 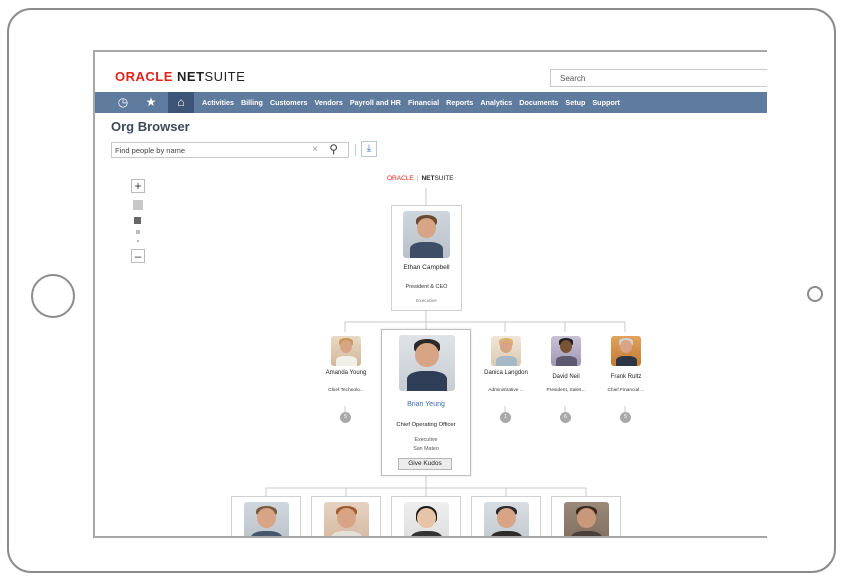 What do you see at coordinates (626, 377) in the screenshot?
I see `report-name: Frank Rultz` at bounding box center [626, 377].